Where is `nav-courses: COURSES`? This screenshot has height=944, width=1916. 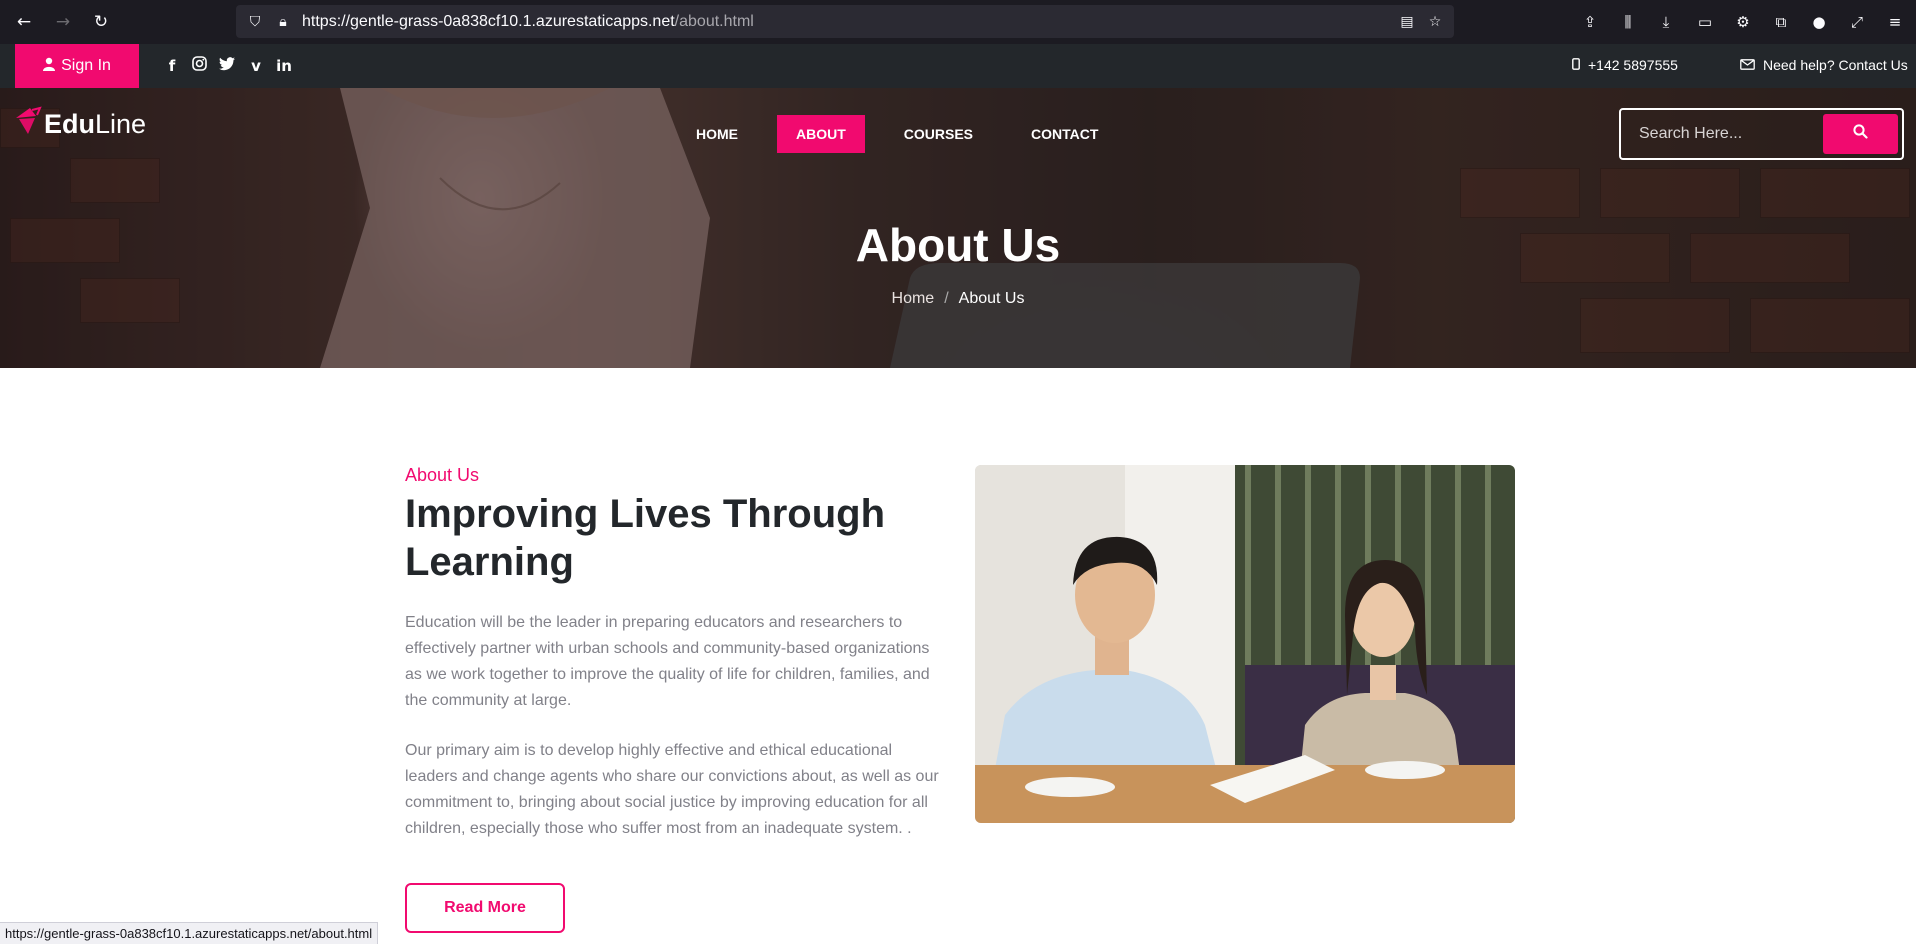 nav-courses: COURSES is located at coordinates (938, 134).